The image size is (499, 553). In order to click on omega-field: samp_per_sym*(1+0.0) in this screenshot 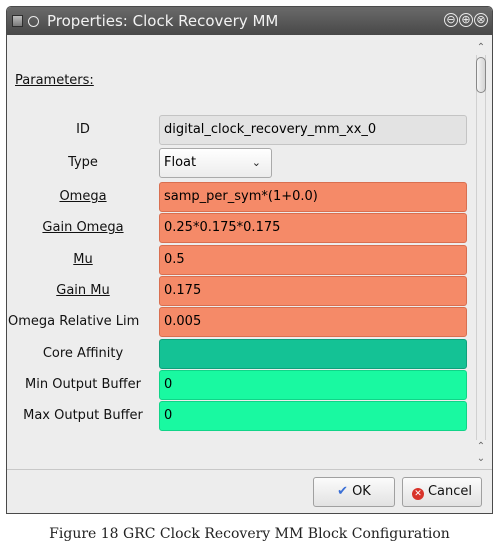, I will do `click(313, 197)`.